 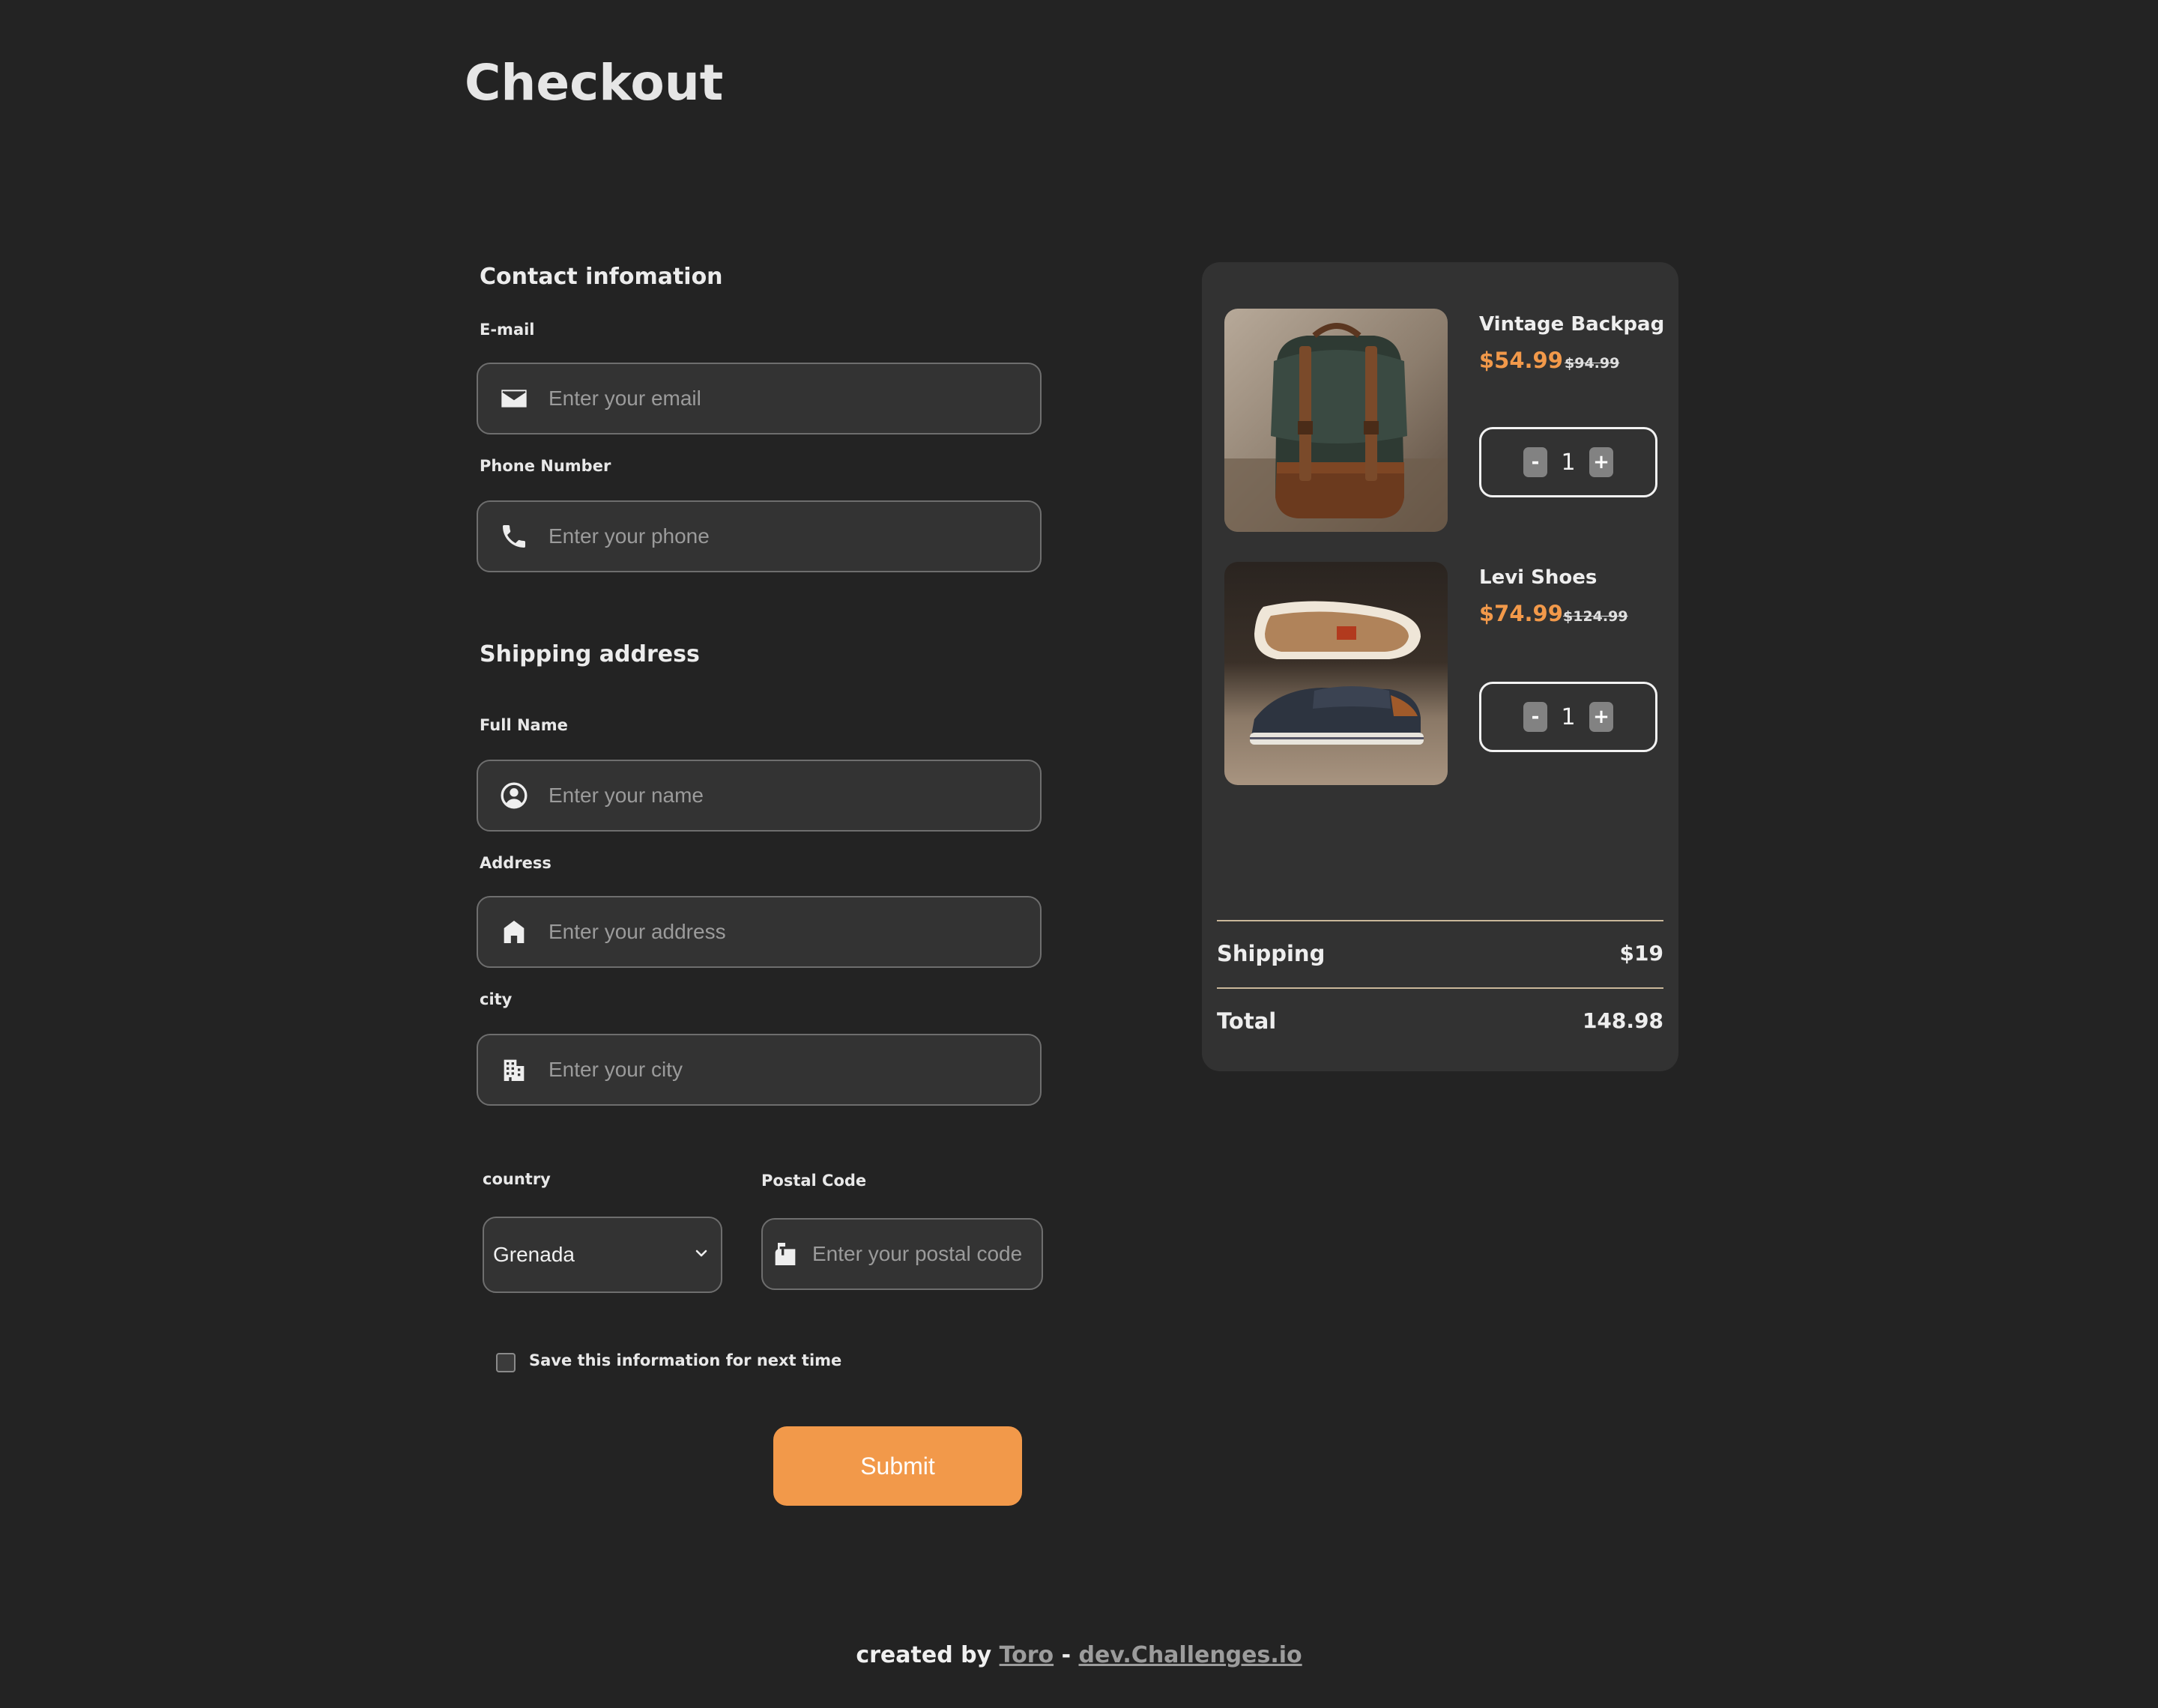 What do you see at coordinates (1521, 613) in the screenshot?
I see `cart-item-price: $74.99` at bounding box center [1521, 613].